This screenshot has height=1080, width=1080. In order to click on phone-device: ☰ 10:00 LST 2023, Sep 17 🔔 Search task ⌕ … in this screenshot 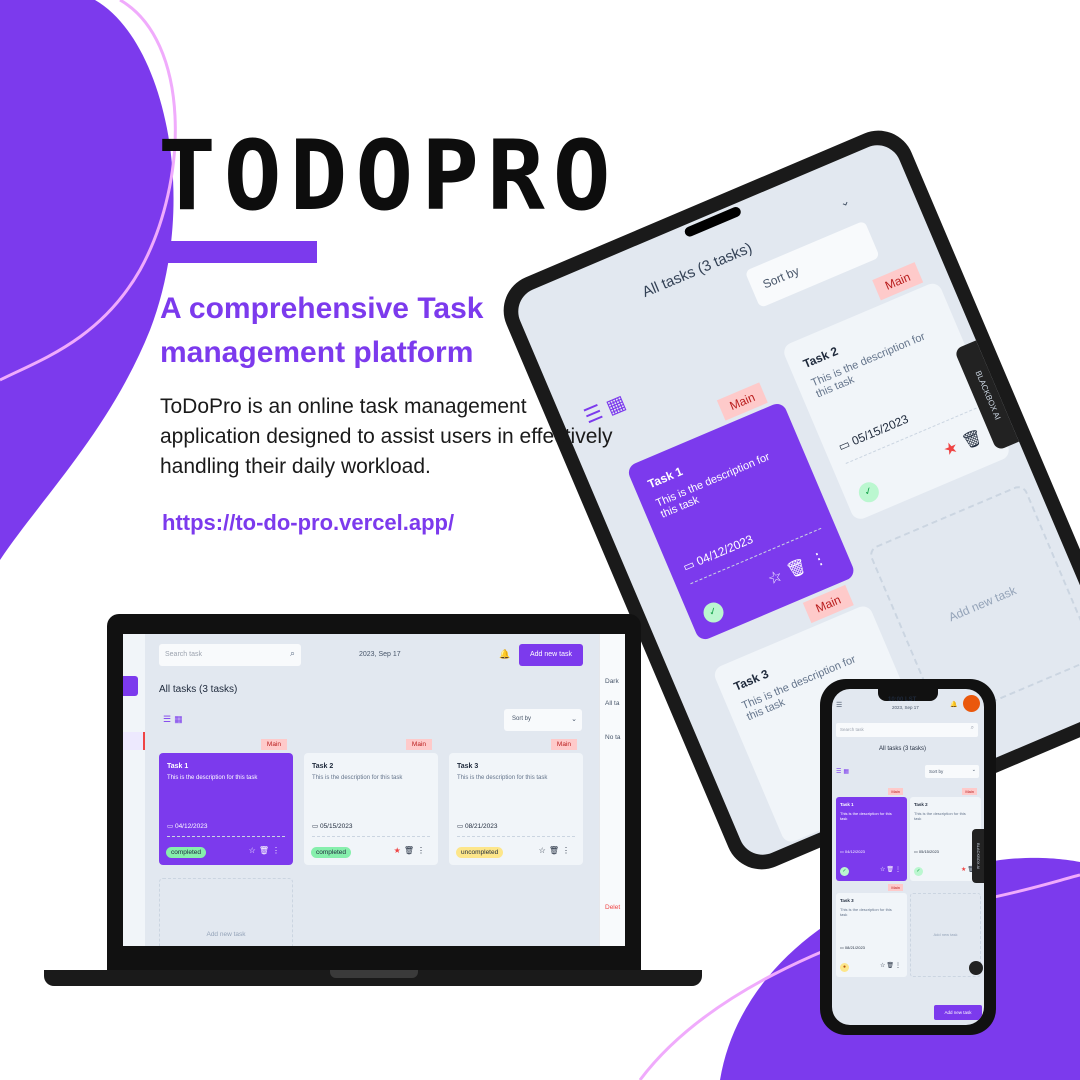, I will do `click(908, 857)`.